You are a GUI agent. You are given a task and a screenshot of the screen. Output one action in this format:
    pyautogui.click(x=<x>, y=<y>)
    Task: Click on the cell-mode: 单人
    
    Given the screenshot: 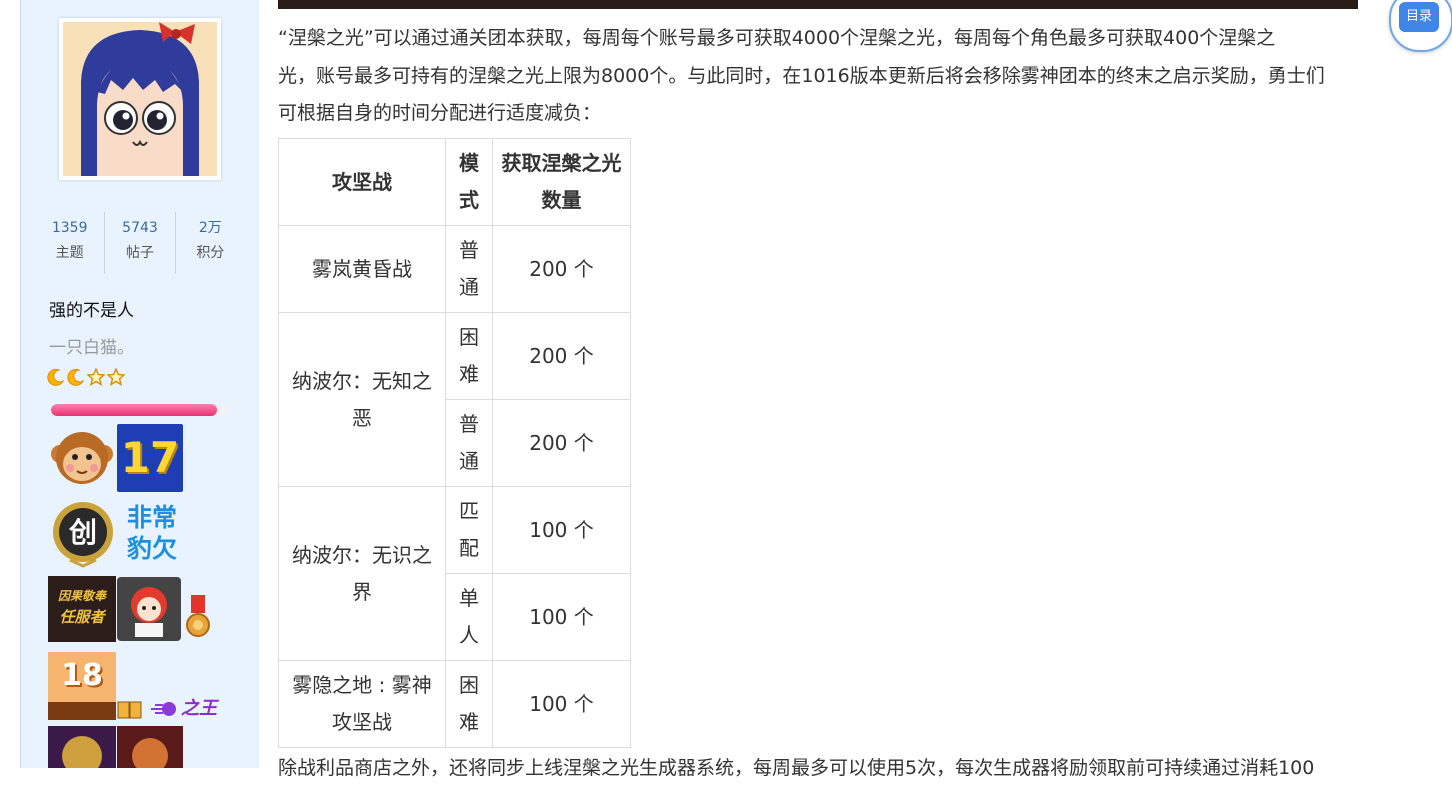 What is the action you would take?
    pyautogui.click(x=469, y=617)
    